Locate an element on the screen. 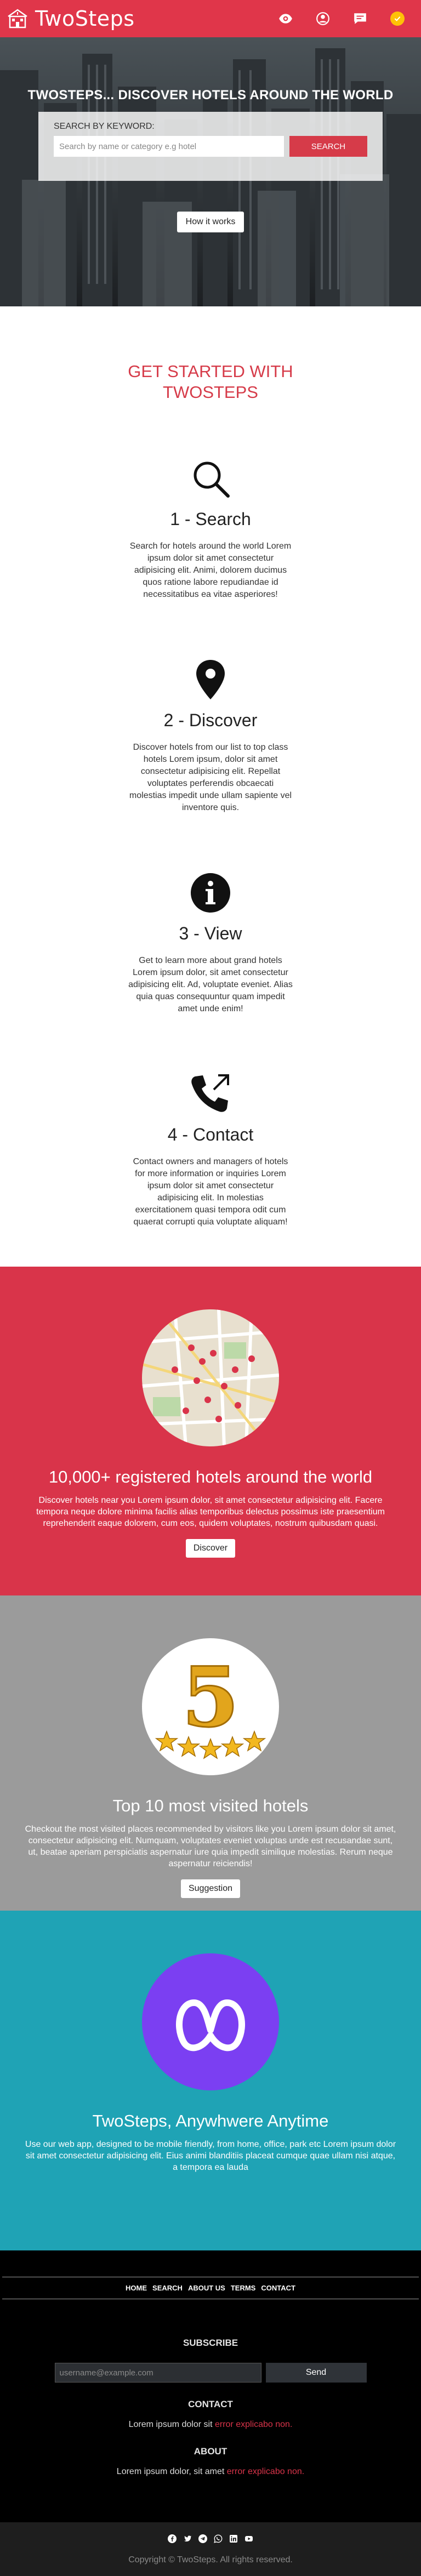  how-it-works-button: How it works is located at coordinates (210, 222).